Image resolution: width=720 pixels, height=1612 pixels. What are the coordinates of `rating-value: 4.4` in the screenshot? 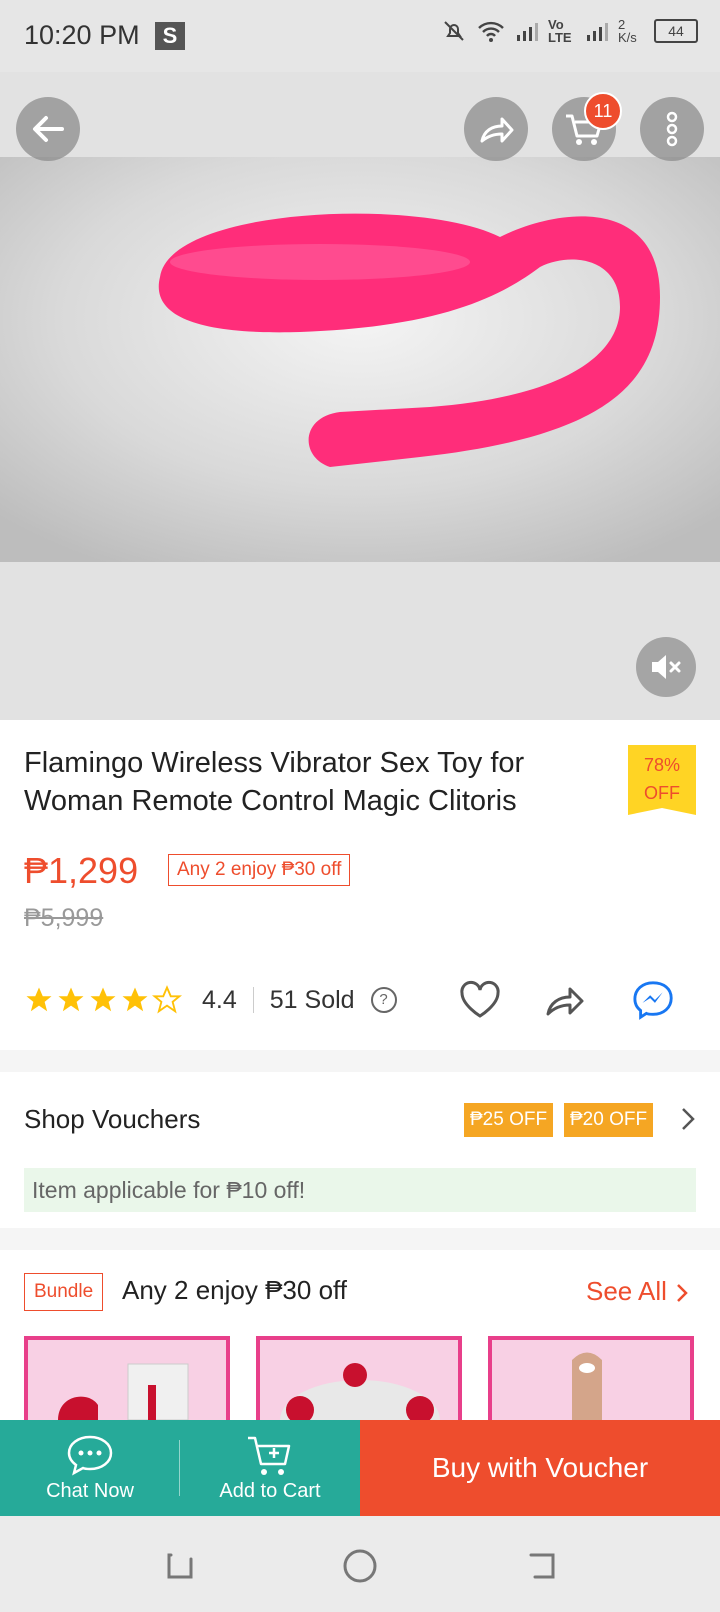 It's located at (219, 999).